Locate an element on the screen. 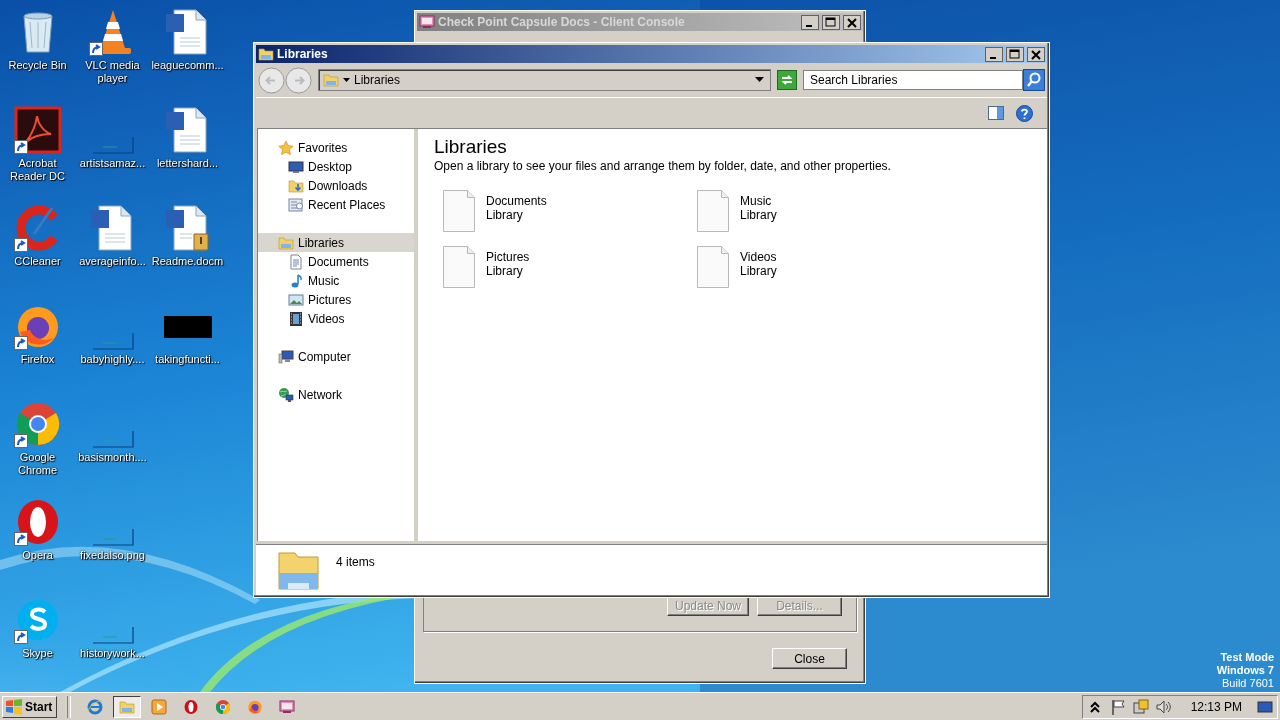 Image resolution: width=1280 pixels, height=720 pixels. computer-icon is located at coordinates (286, 356).